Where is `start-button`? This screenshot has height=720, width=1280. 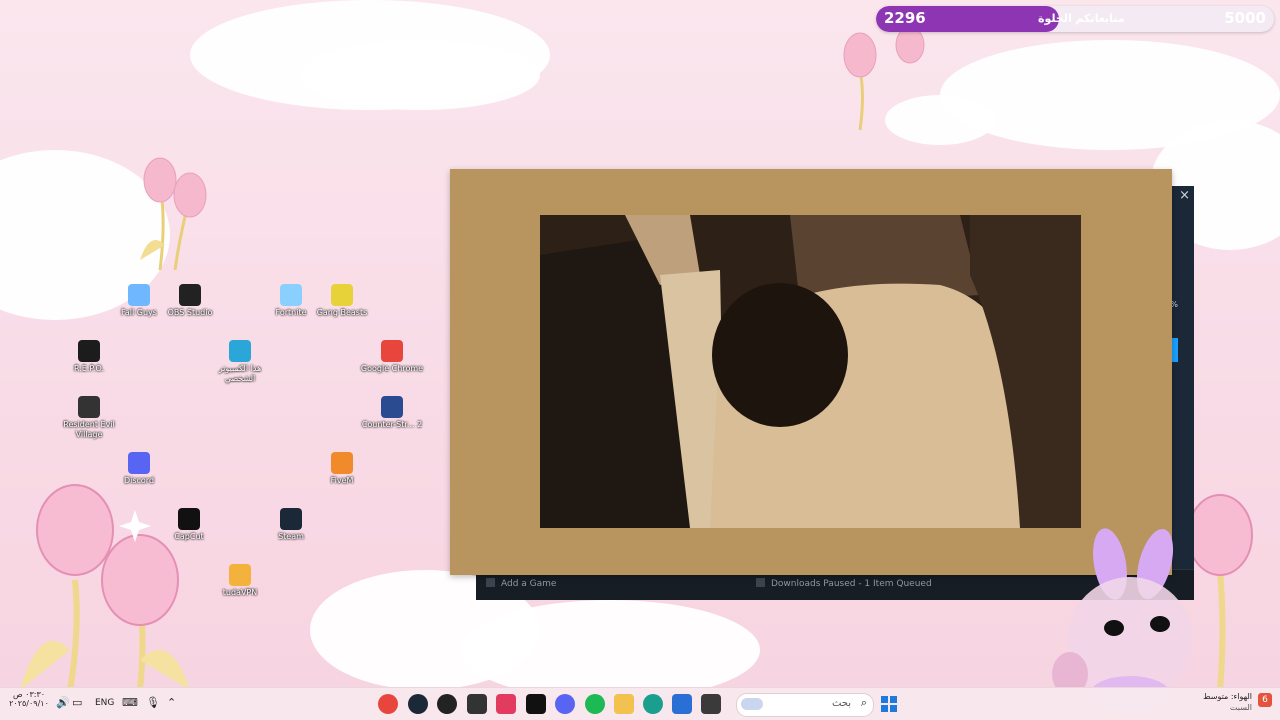 start-button is located at coordinates (889, 704).